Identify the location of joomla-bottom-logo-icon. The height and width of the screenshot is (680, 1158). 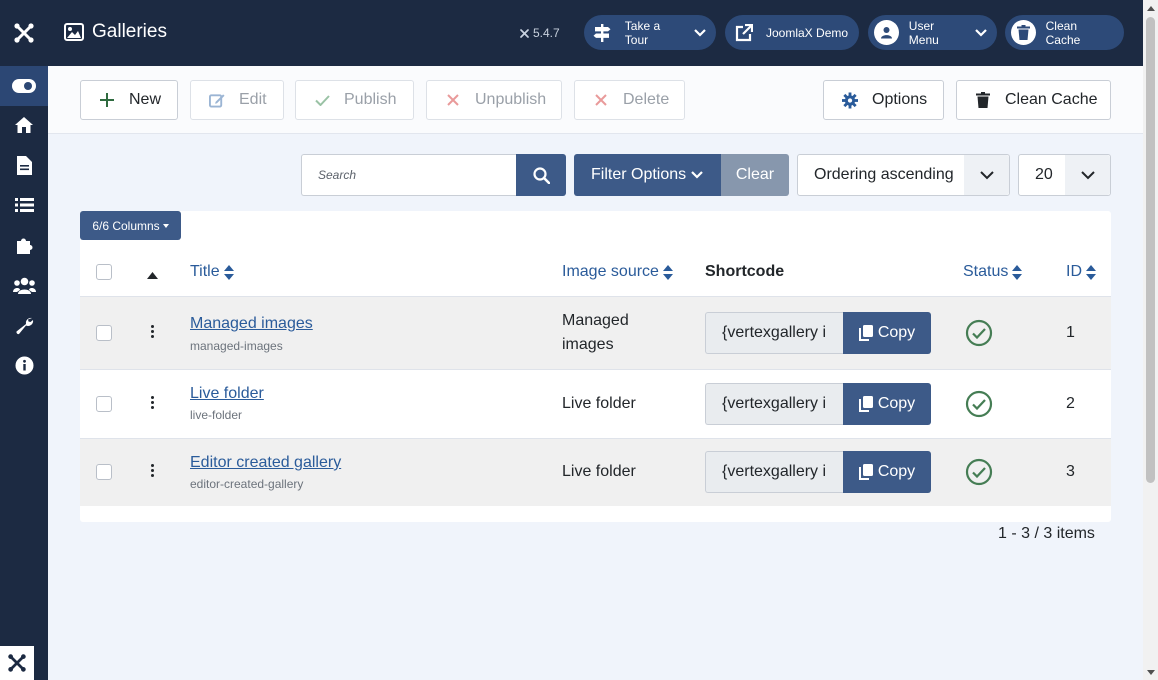
(17, 663).